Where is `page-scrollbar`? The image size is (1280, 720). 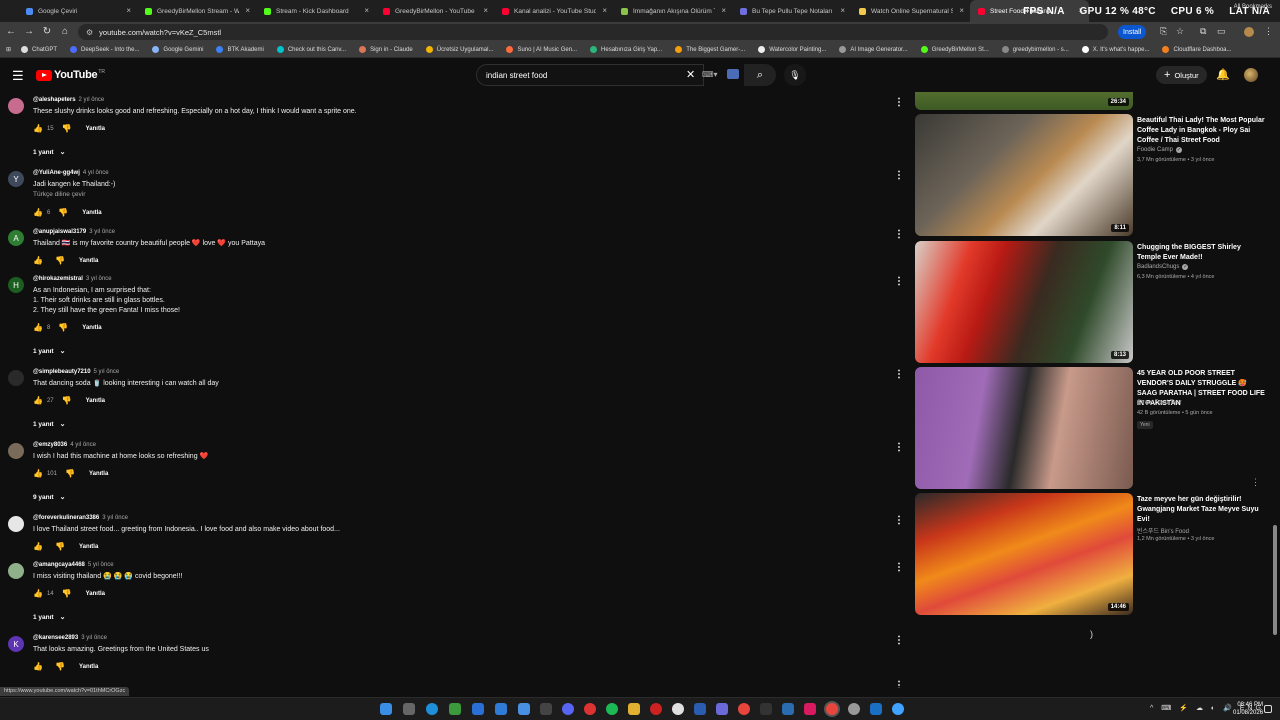
page-scrollbar is located at coordinates (1275, 580).